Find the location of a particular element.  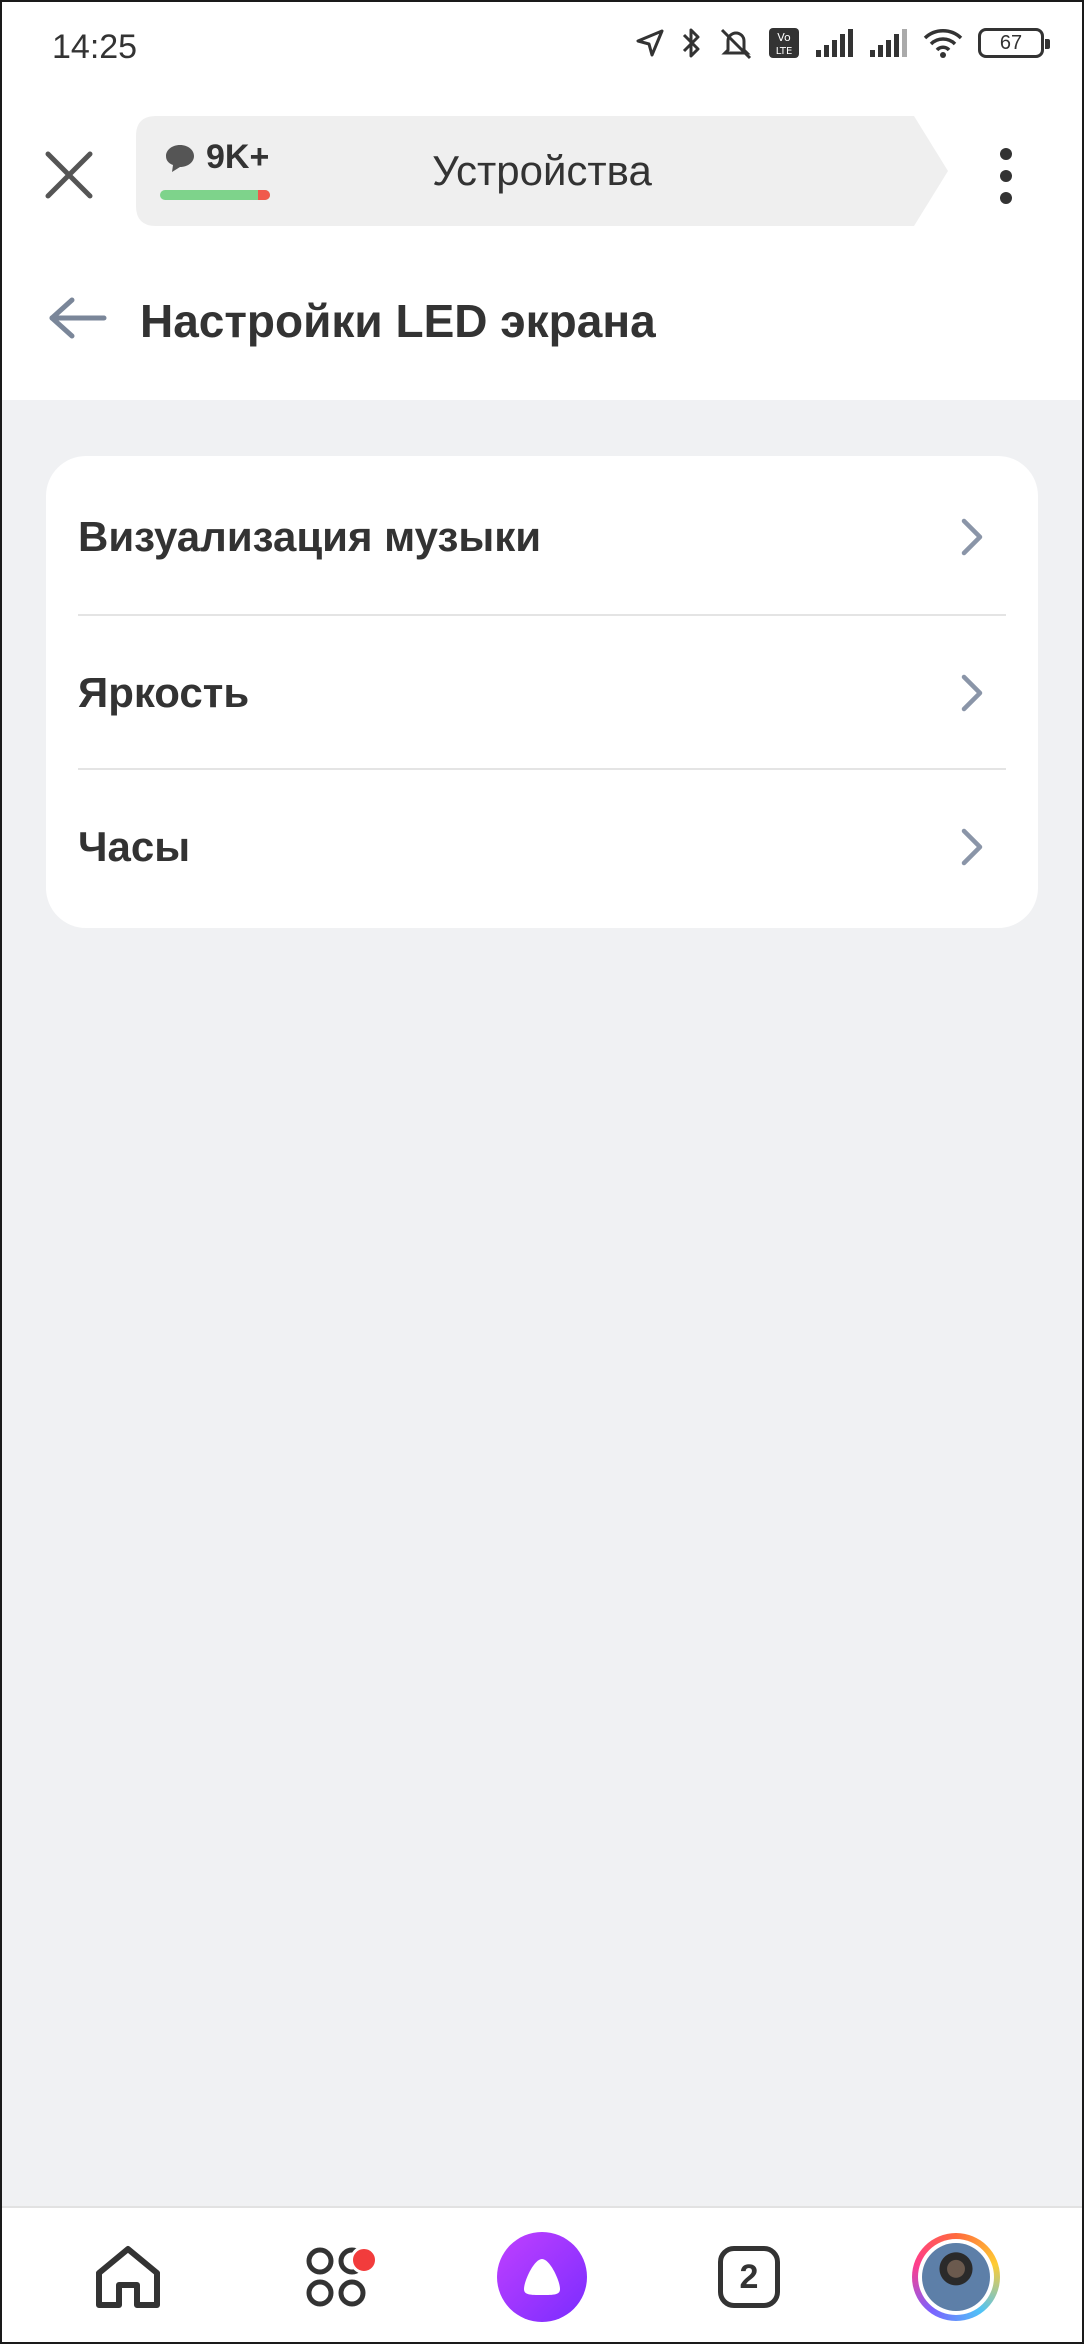

tabs-icon: 2 is located at coordinates (749, 2277).